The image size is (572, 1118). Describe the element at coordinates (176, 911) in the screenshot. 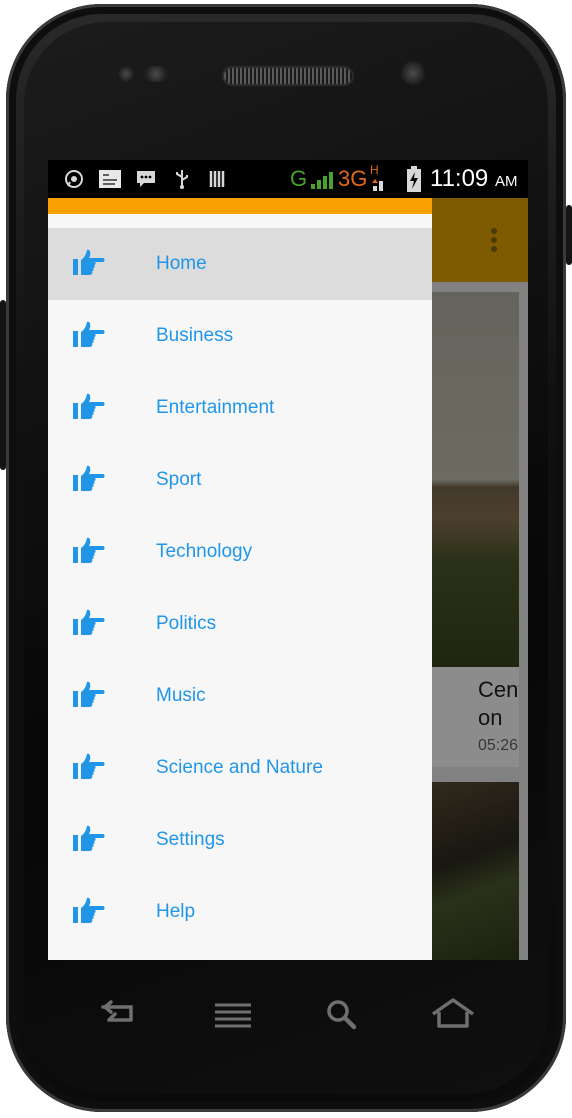

I see `drawer-item-label: Help` at that location.